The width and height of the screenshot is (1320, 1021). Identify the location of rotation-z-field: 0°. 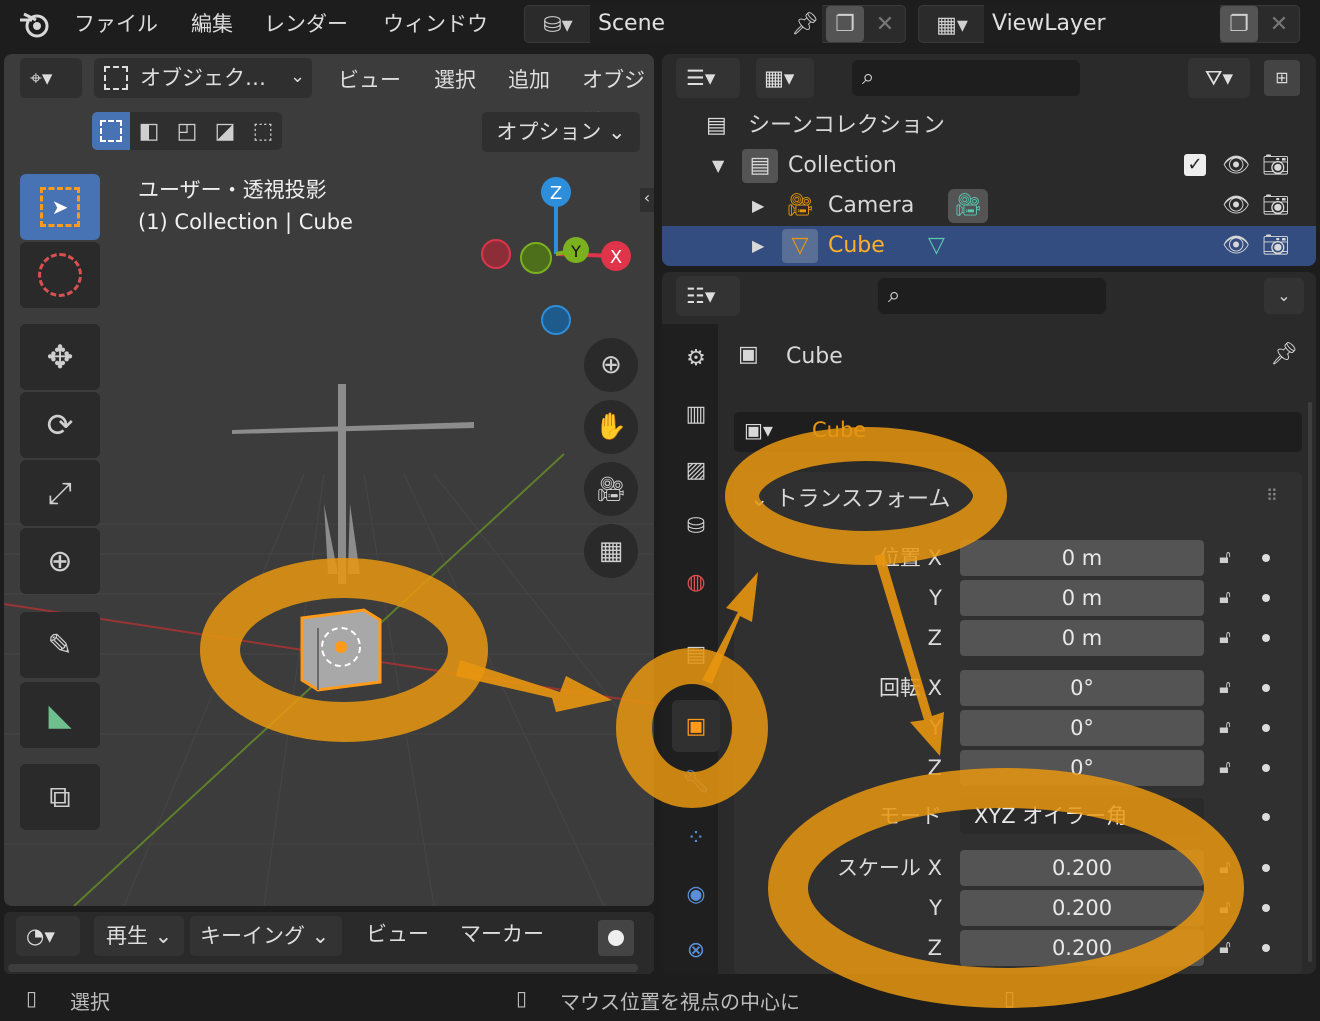
(1082, 768).